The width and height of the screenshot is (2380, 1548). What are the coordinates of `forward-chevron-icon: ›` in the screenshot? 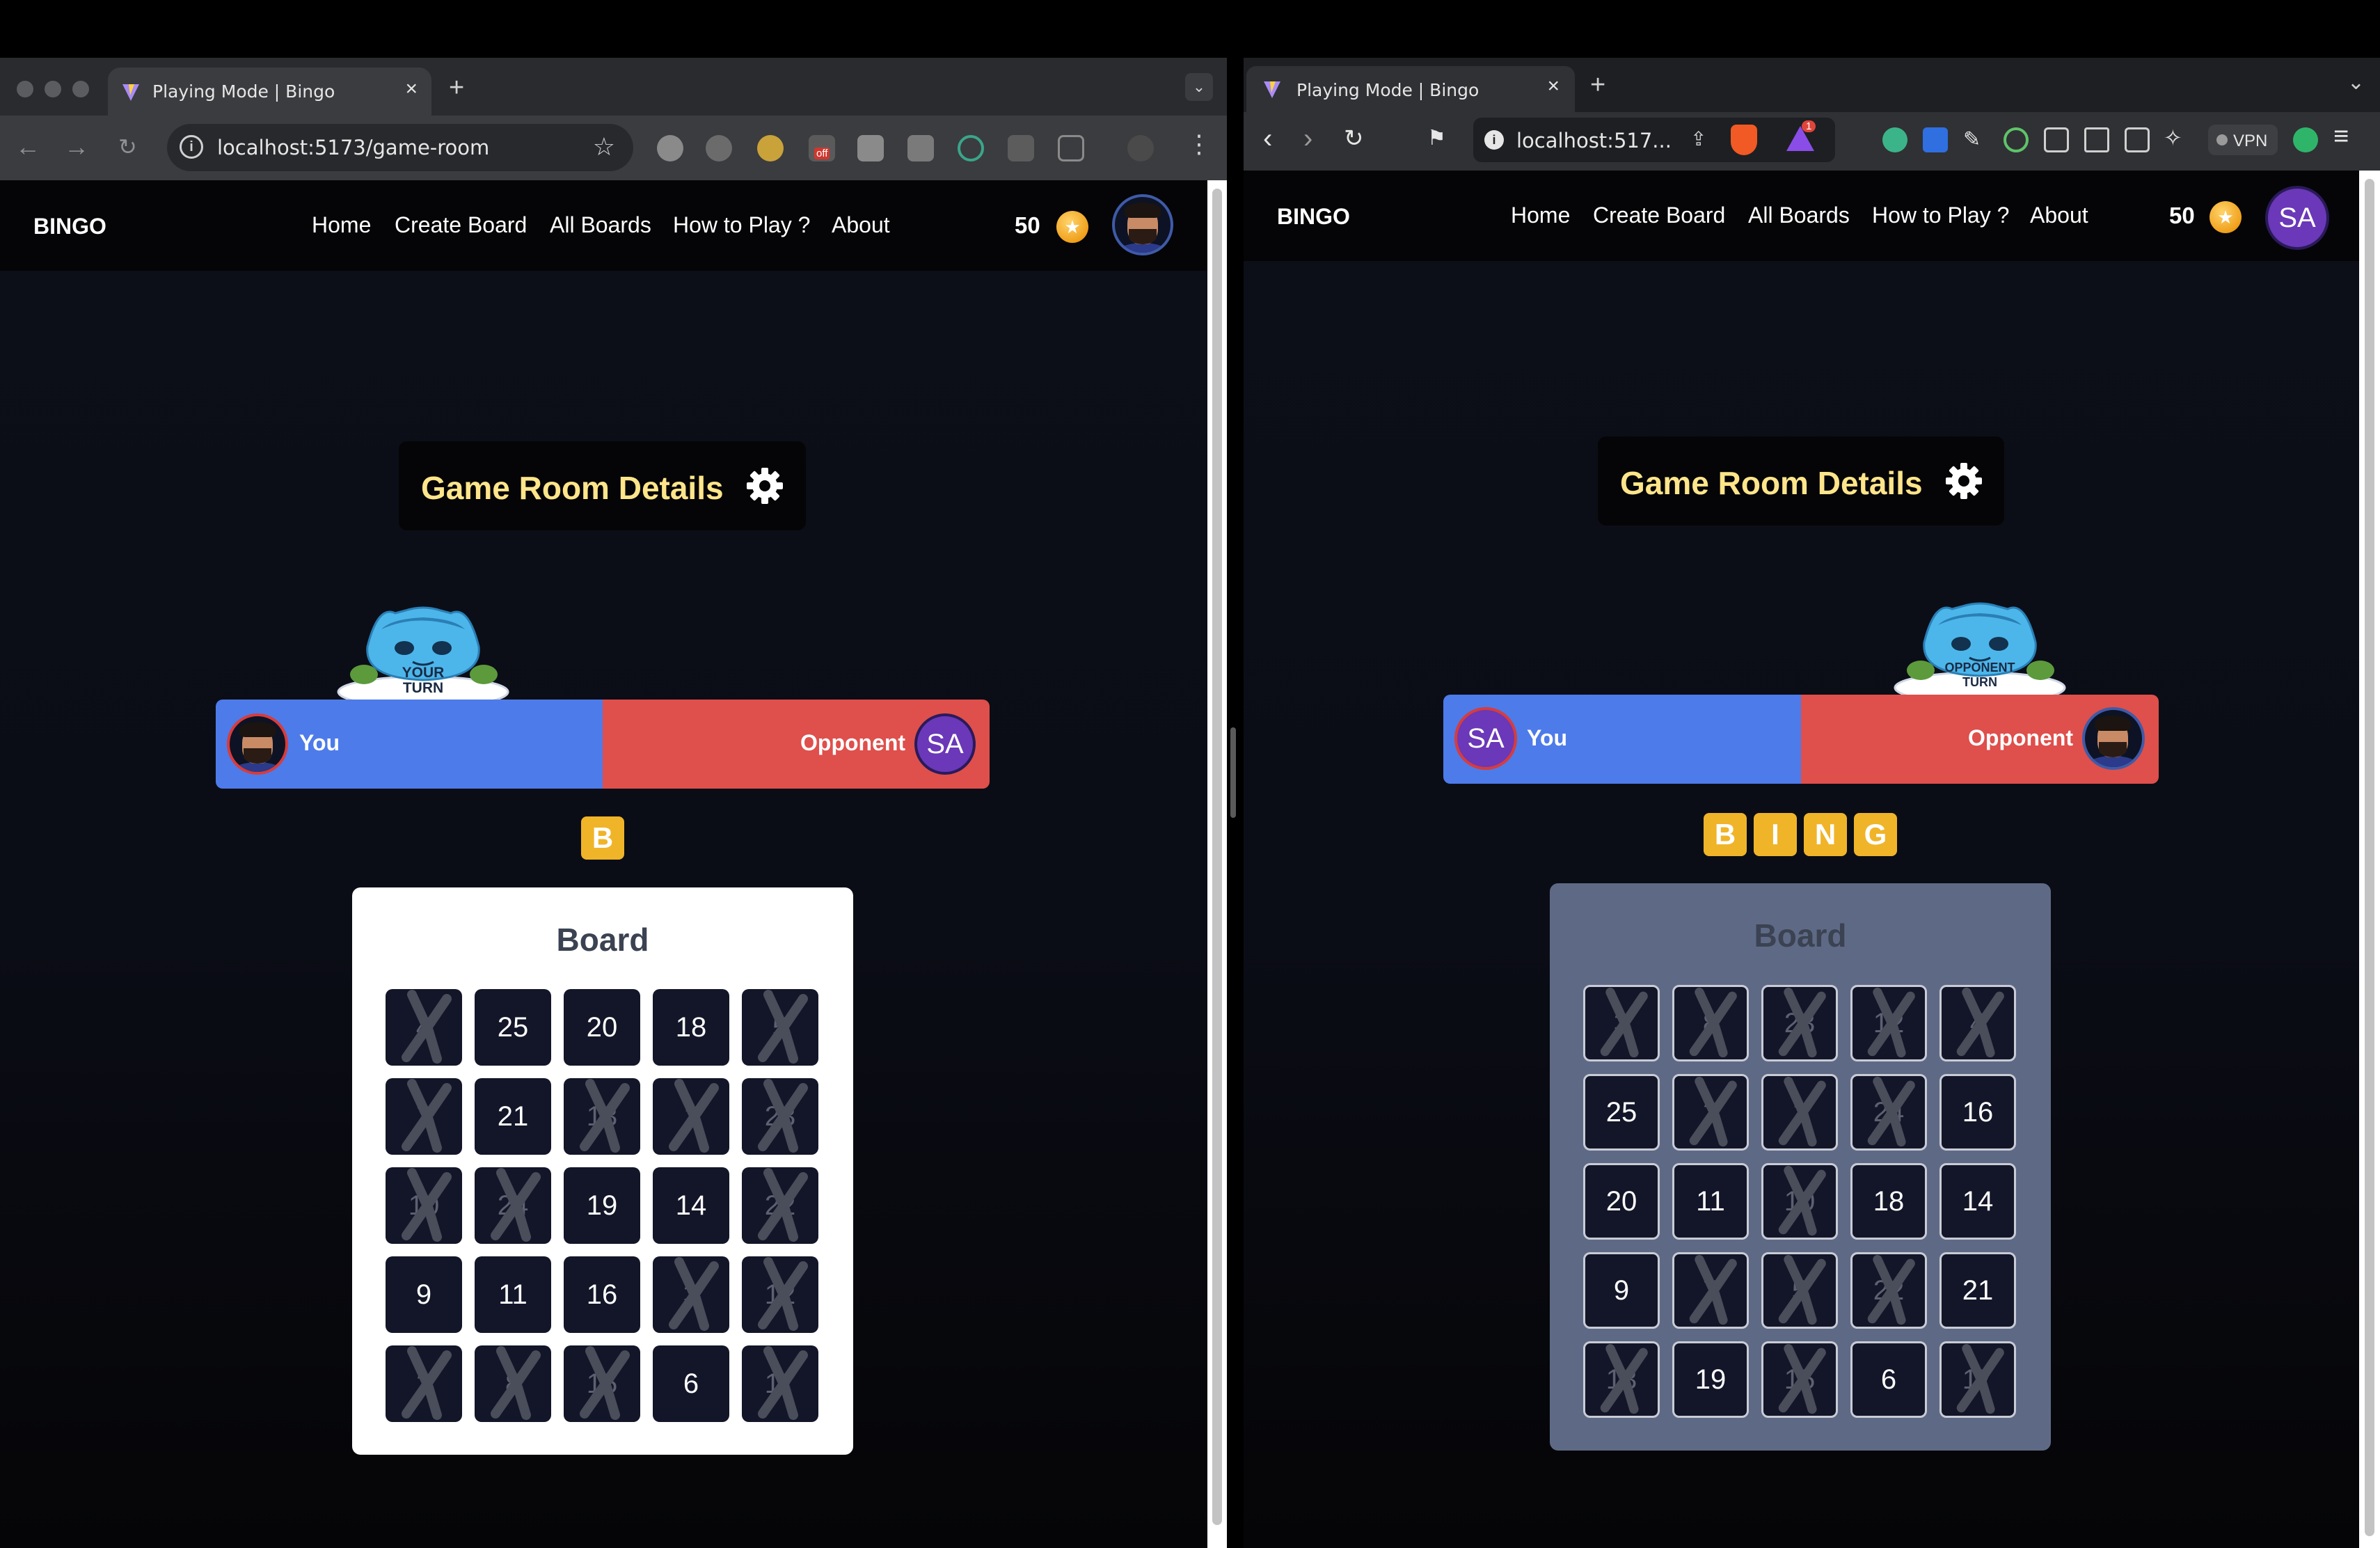 It's located at (1307, 139).